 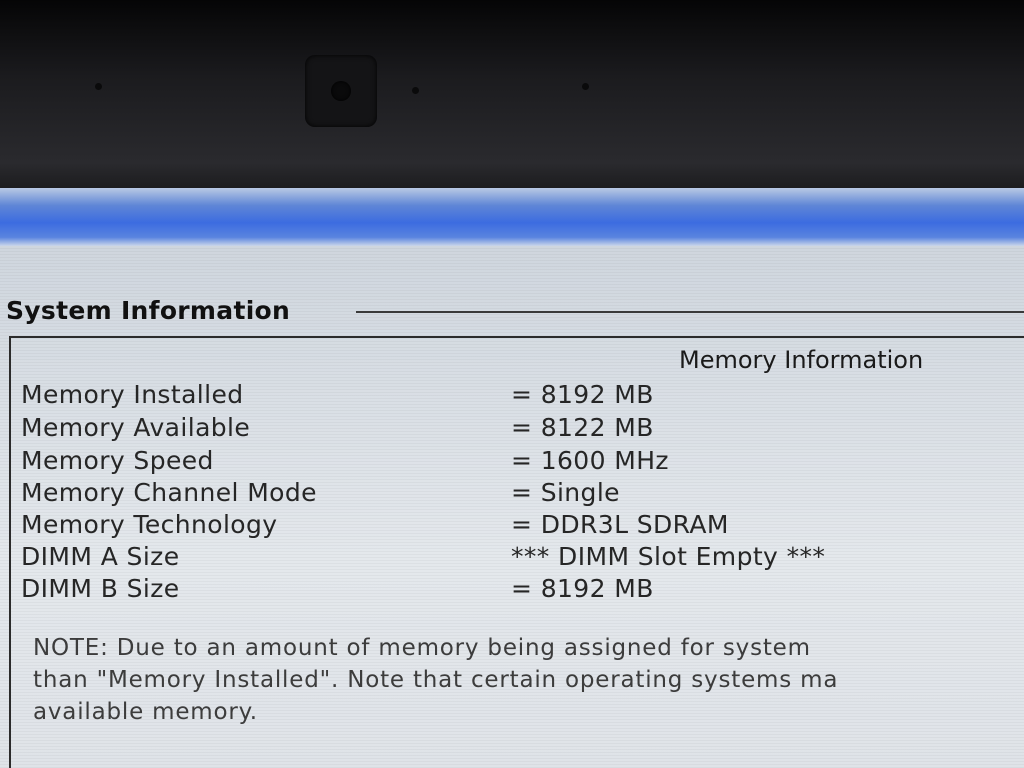 I want to click on row-value: = Single, so click(x=565, y=492).